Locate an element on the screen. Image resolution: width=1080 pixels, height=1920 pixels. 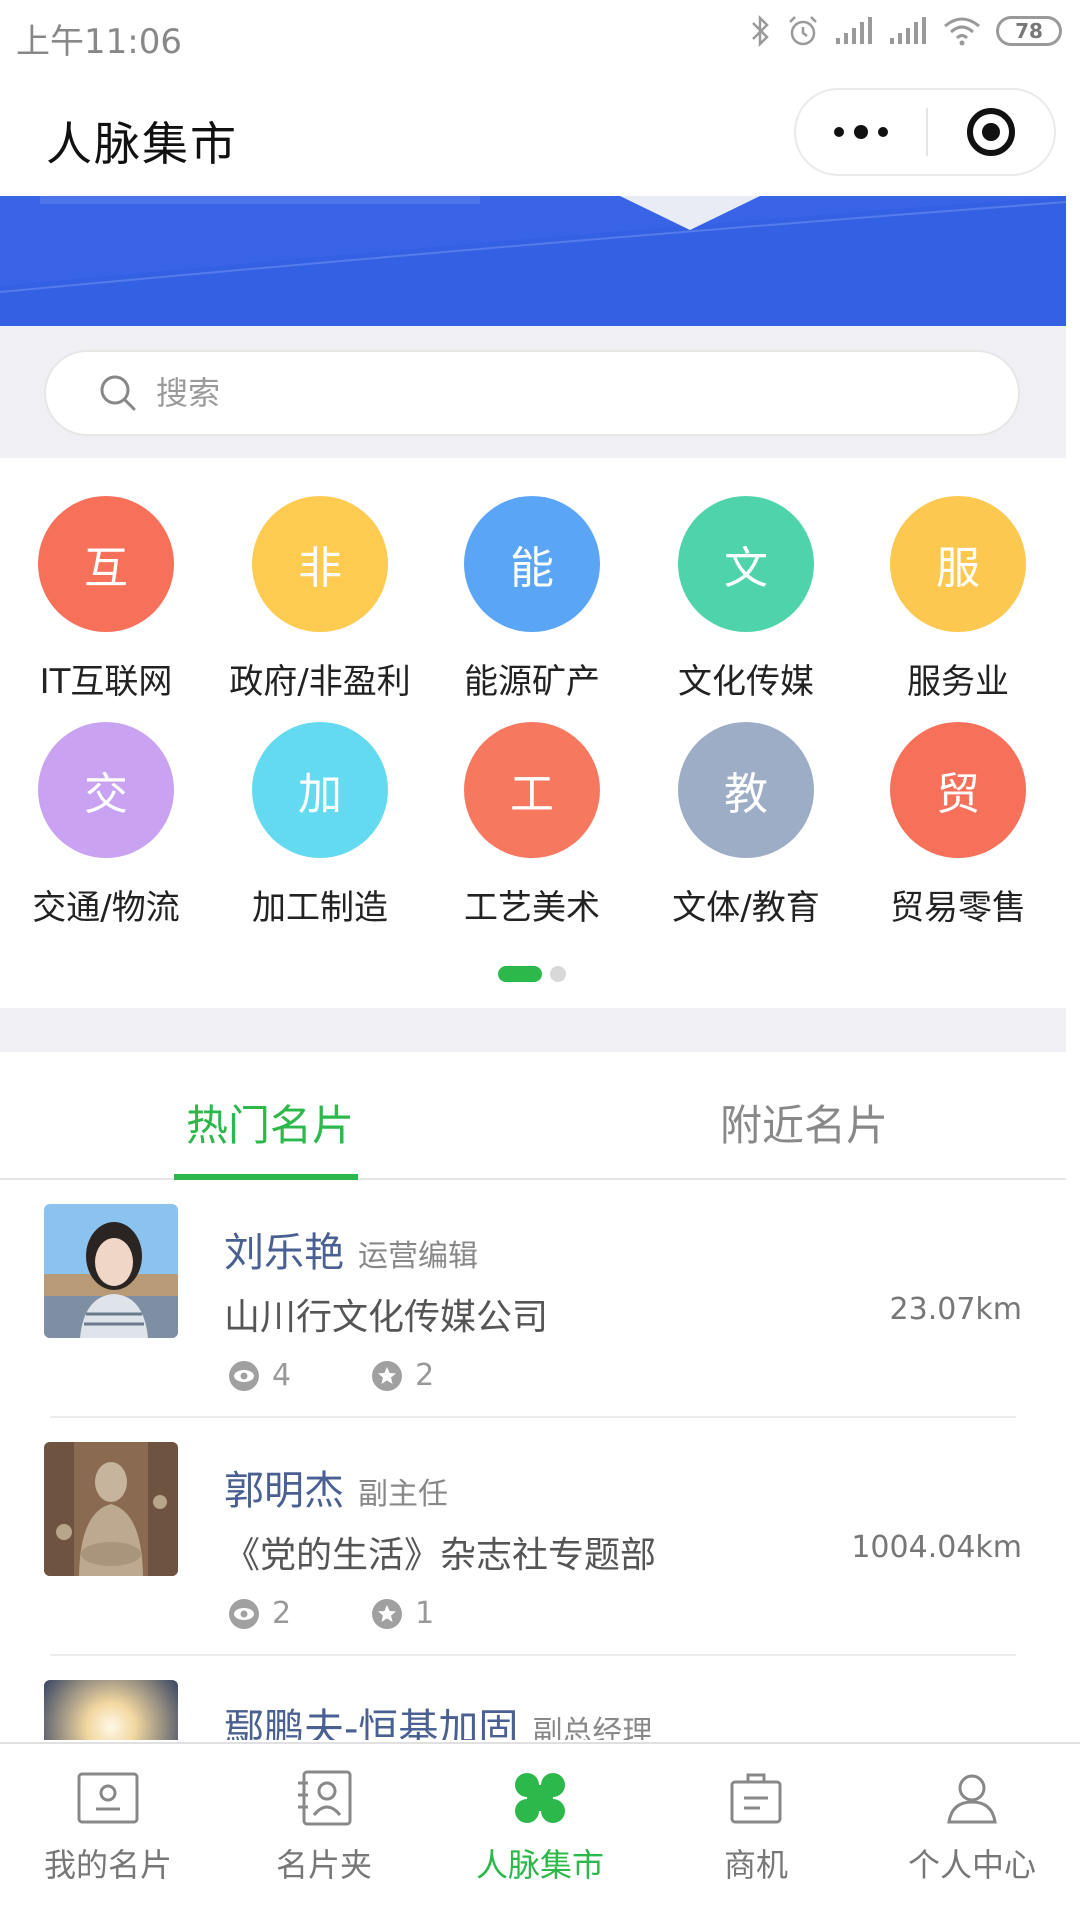
view-count: 4 is located at coordinates (259, 1375).